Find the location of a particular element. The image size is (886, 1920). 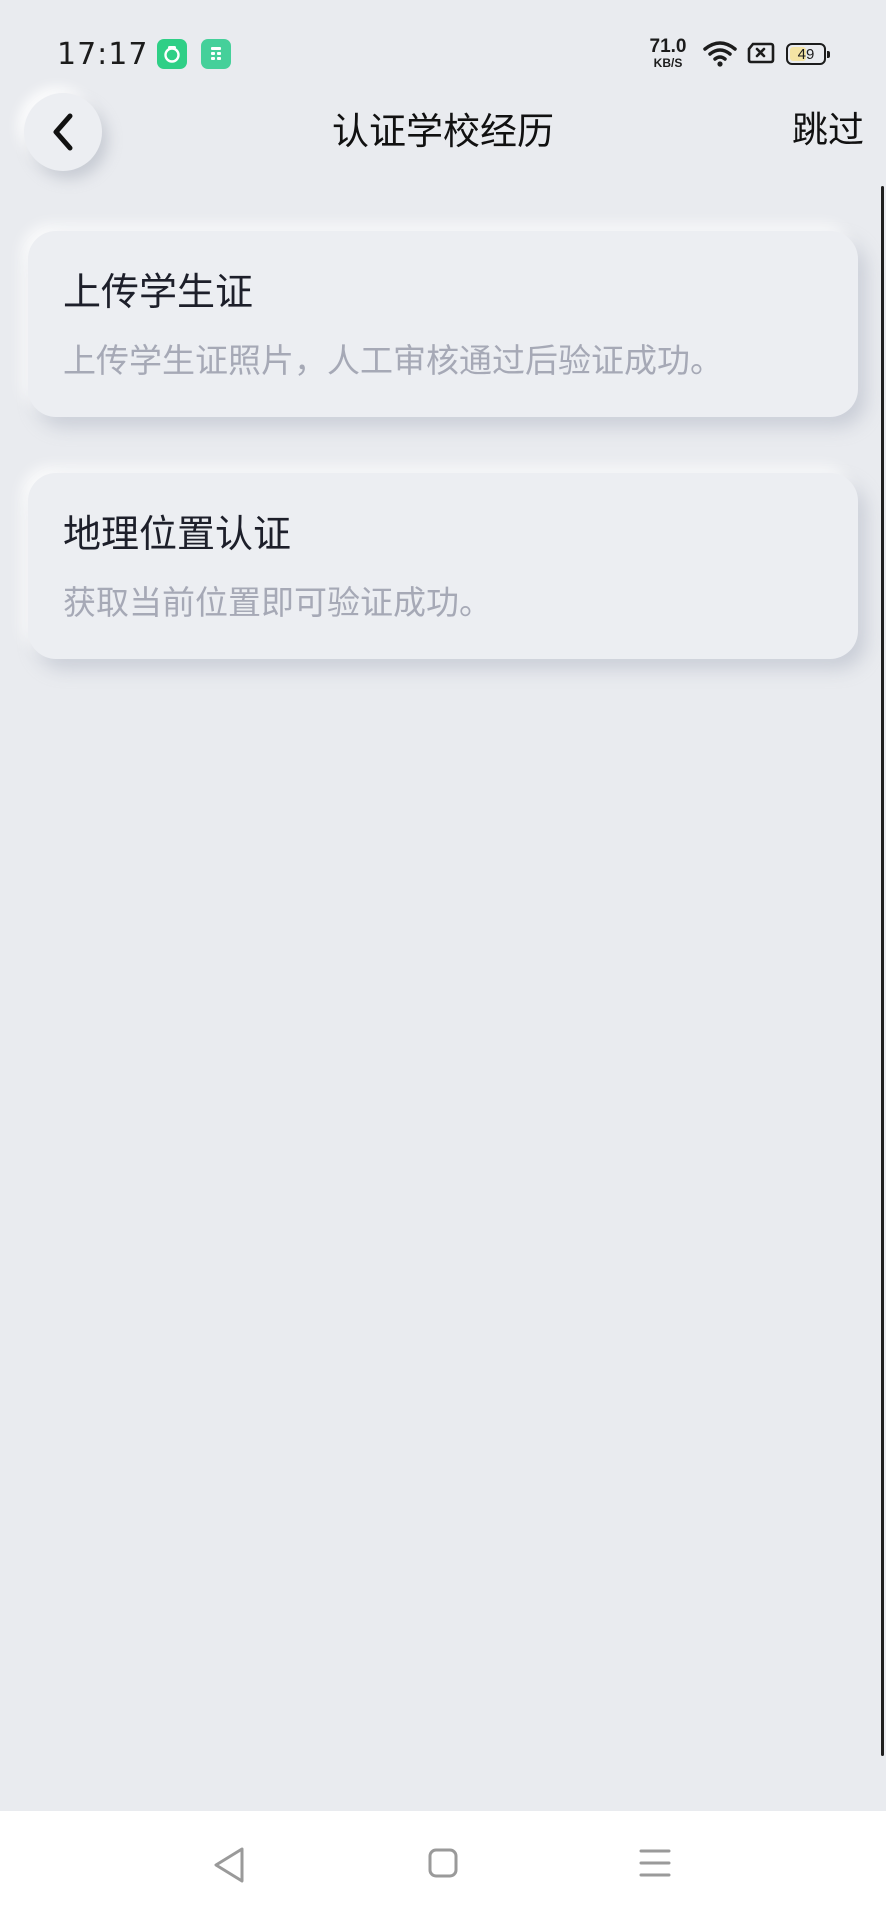

square-home-icon is located at coordinates (443, 1863).